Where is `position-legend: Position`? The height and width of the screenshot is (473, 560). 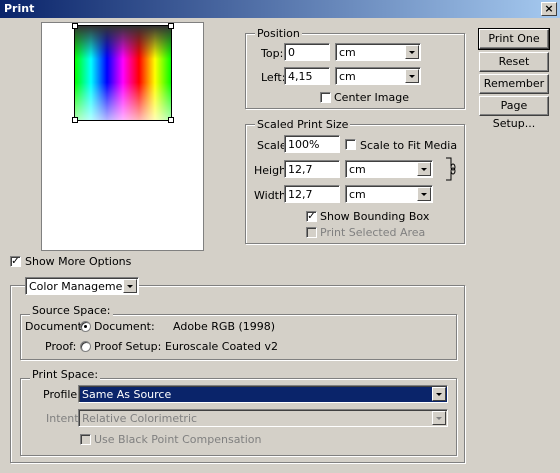
position-legend: Position is located at coordinates (278, 33).